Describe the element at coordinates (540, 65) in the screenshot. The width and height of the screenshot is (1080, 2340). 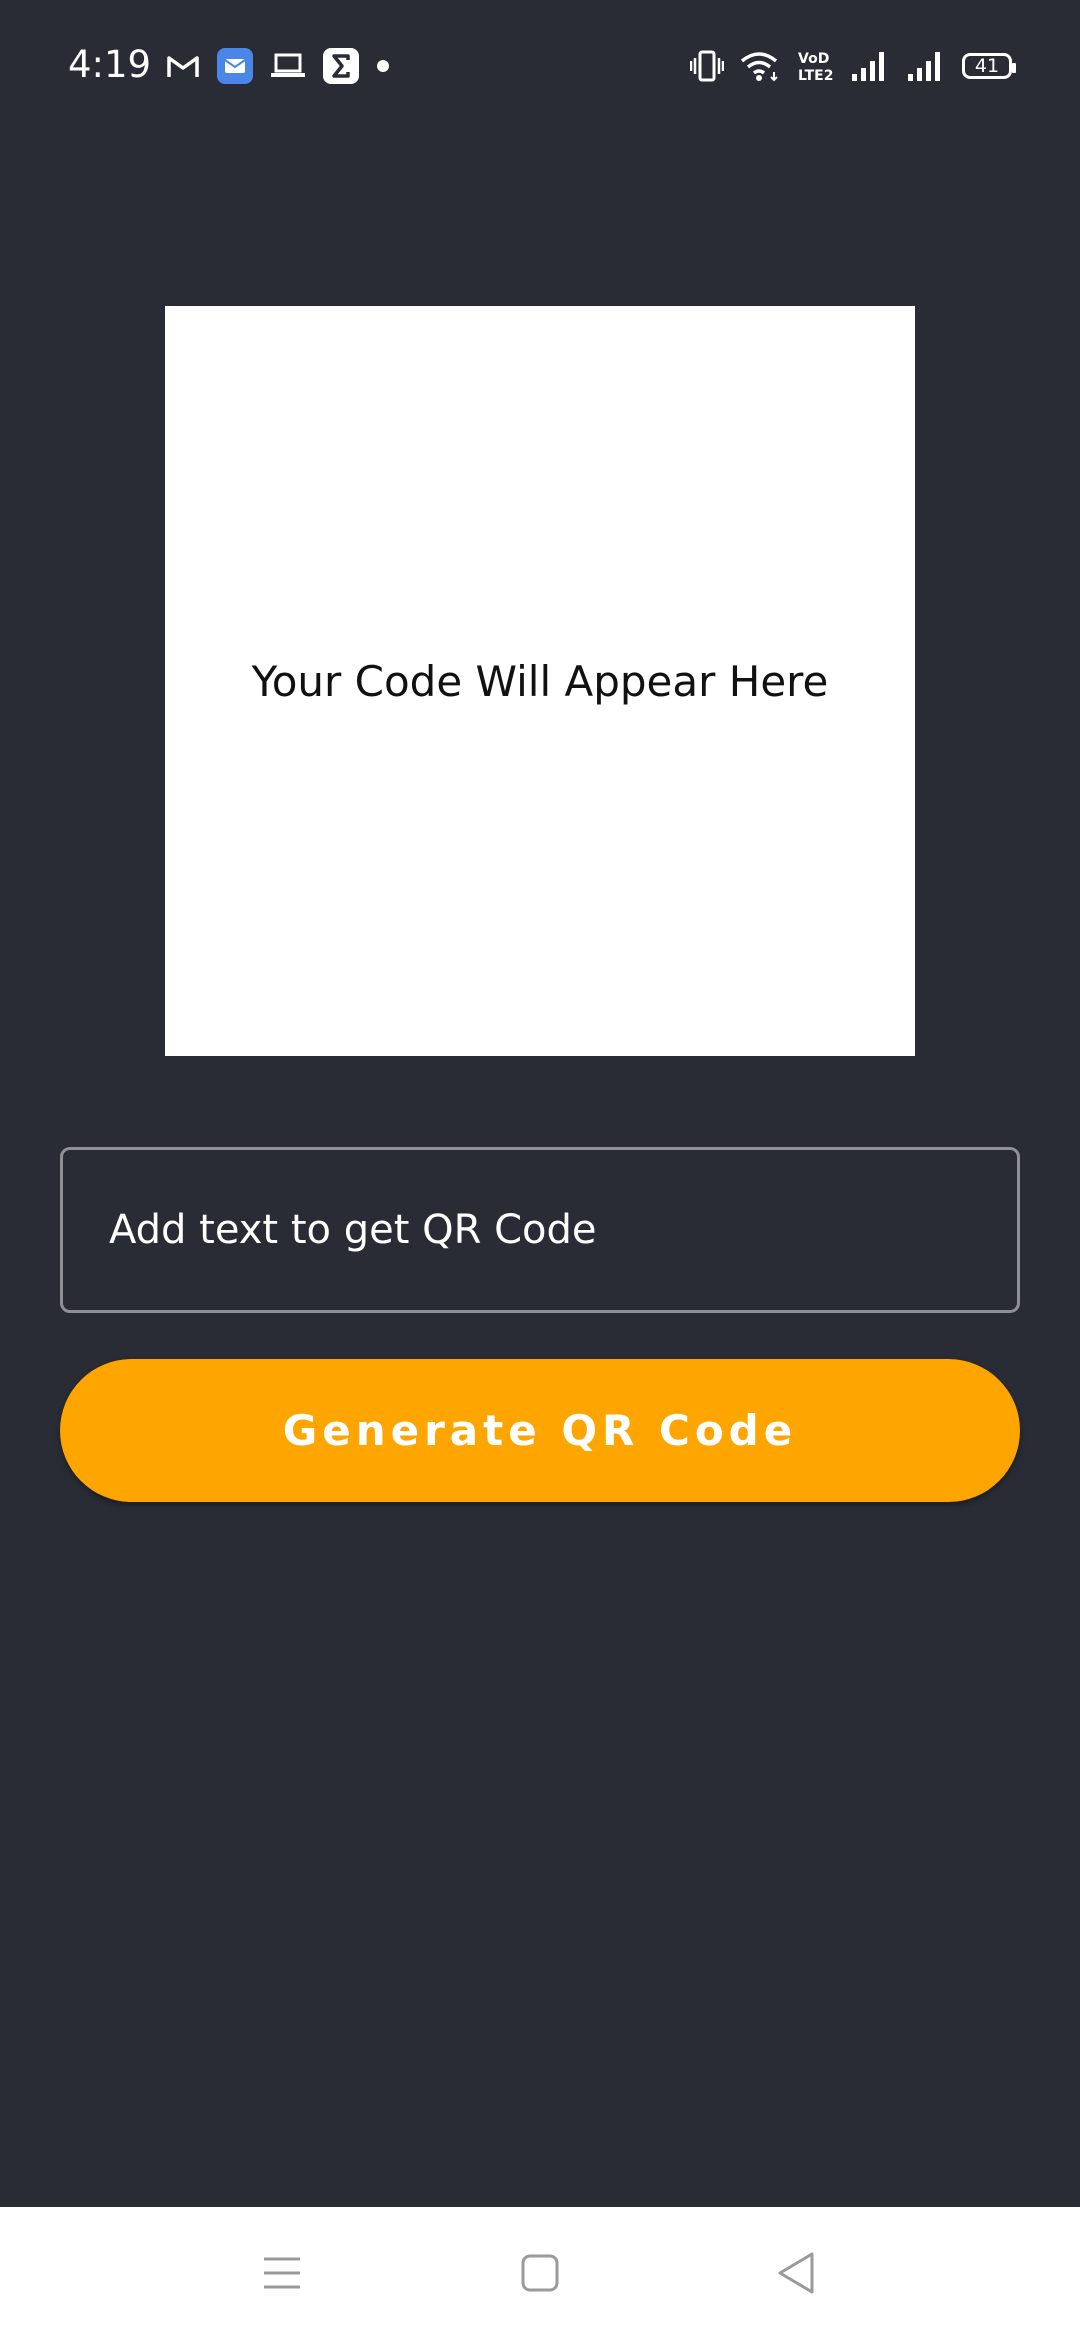
I see `status-bar: 4:19 VoD LTE2 41` at that location.